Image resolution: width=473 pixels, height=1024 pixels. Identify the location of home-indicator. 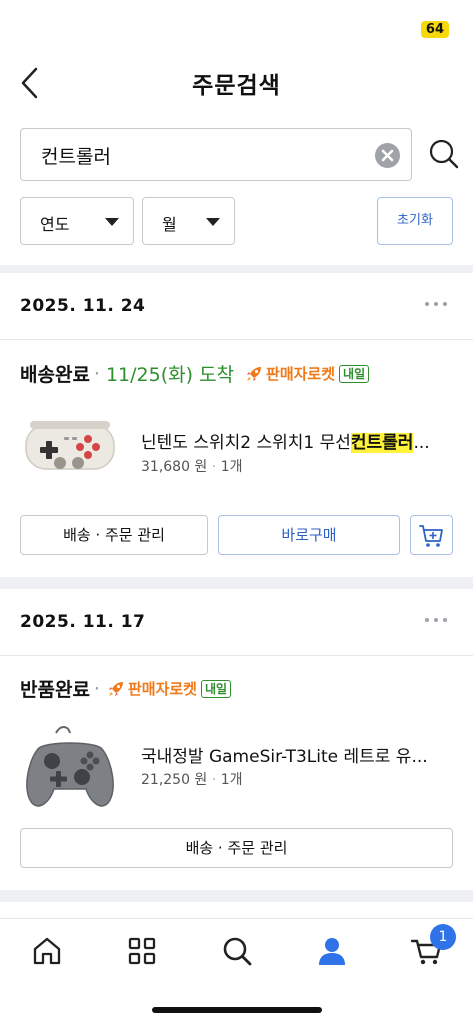
(237, 1010).